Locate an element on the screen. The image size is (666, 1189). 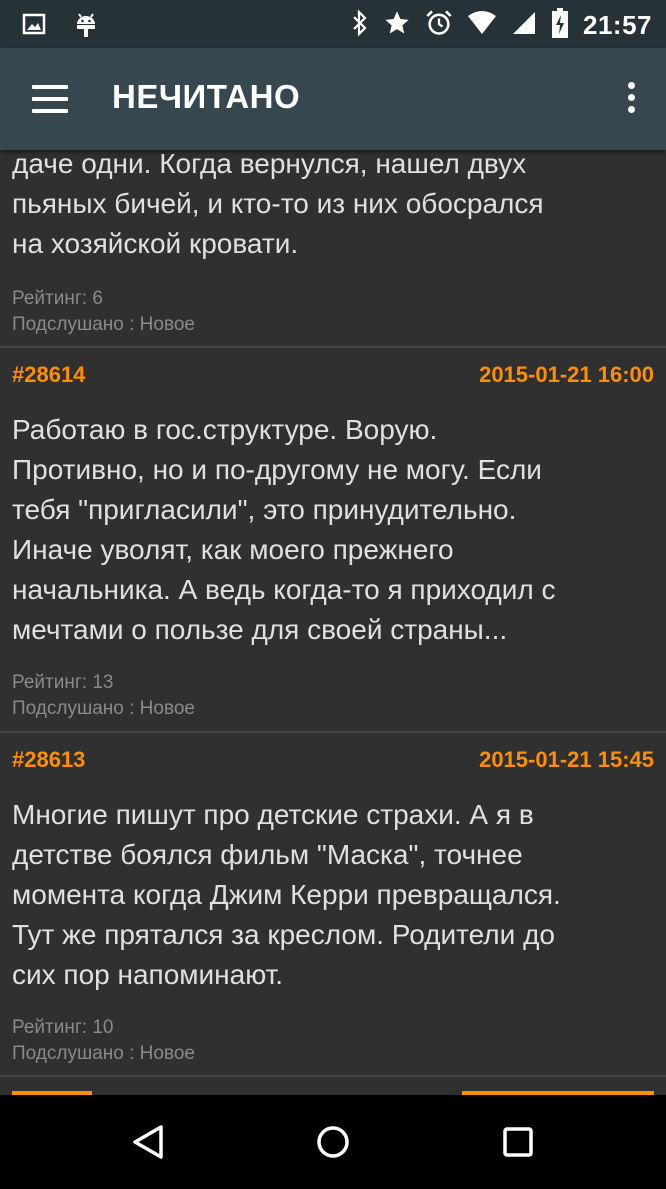
post-rating: Рейтинг: 10 is located at coordinates (63, 1027).